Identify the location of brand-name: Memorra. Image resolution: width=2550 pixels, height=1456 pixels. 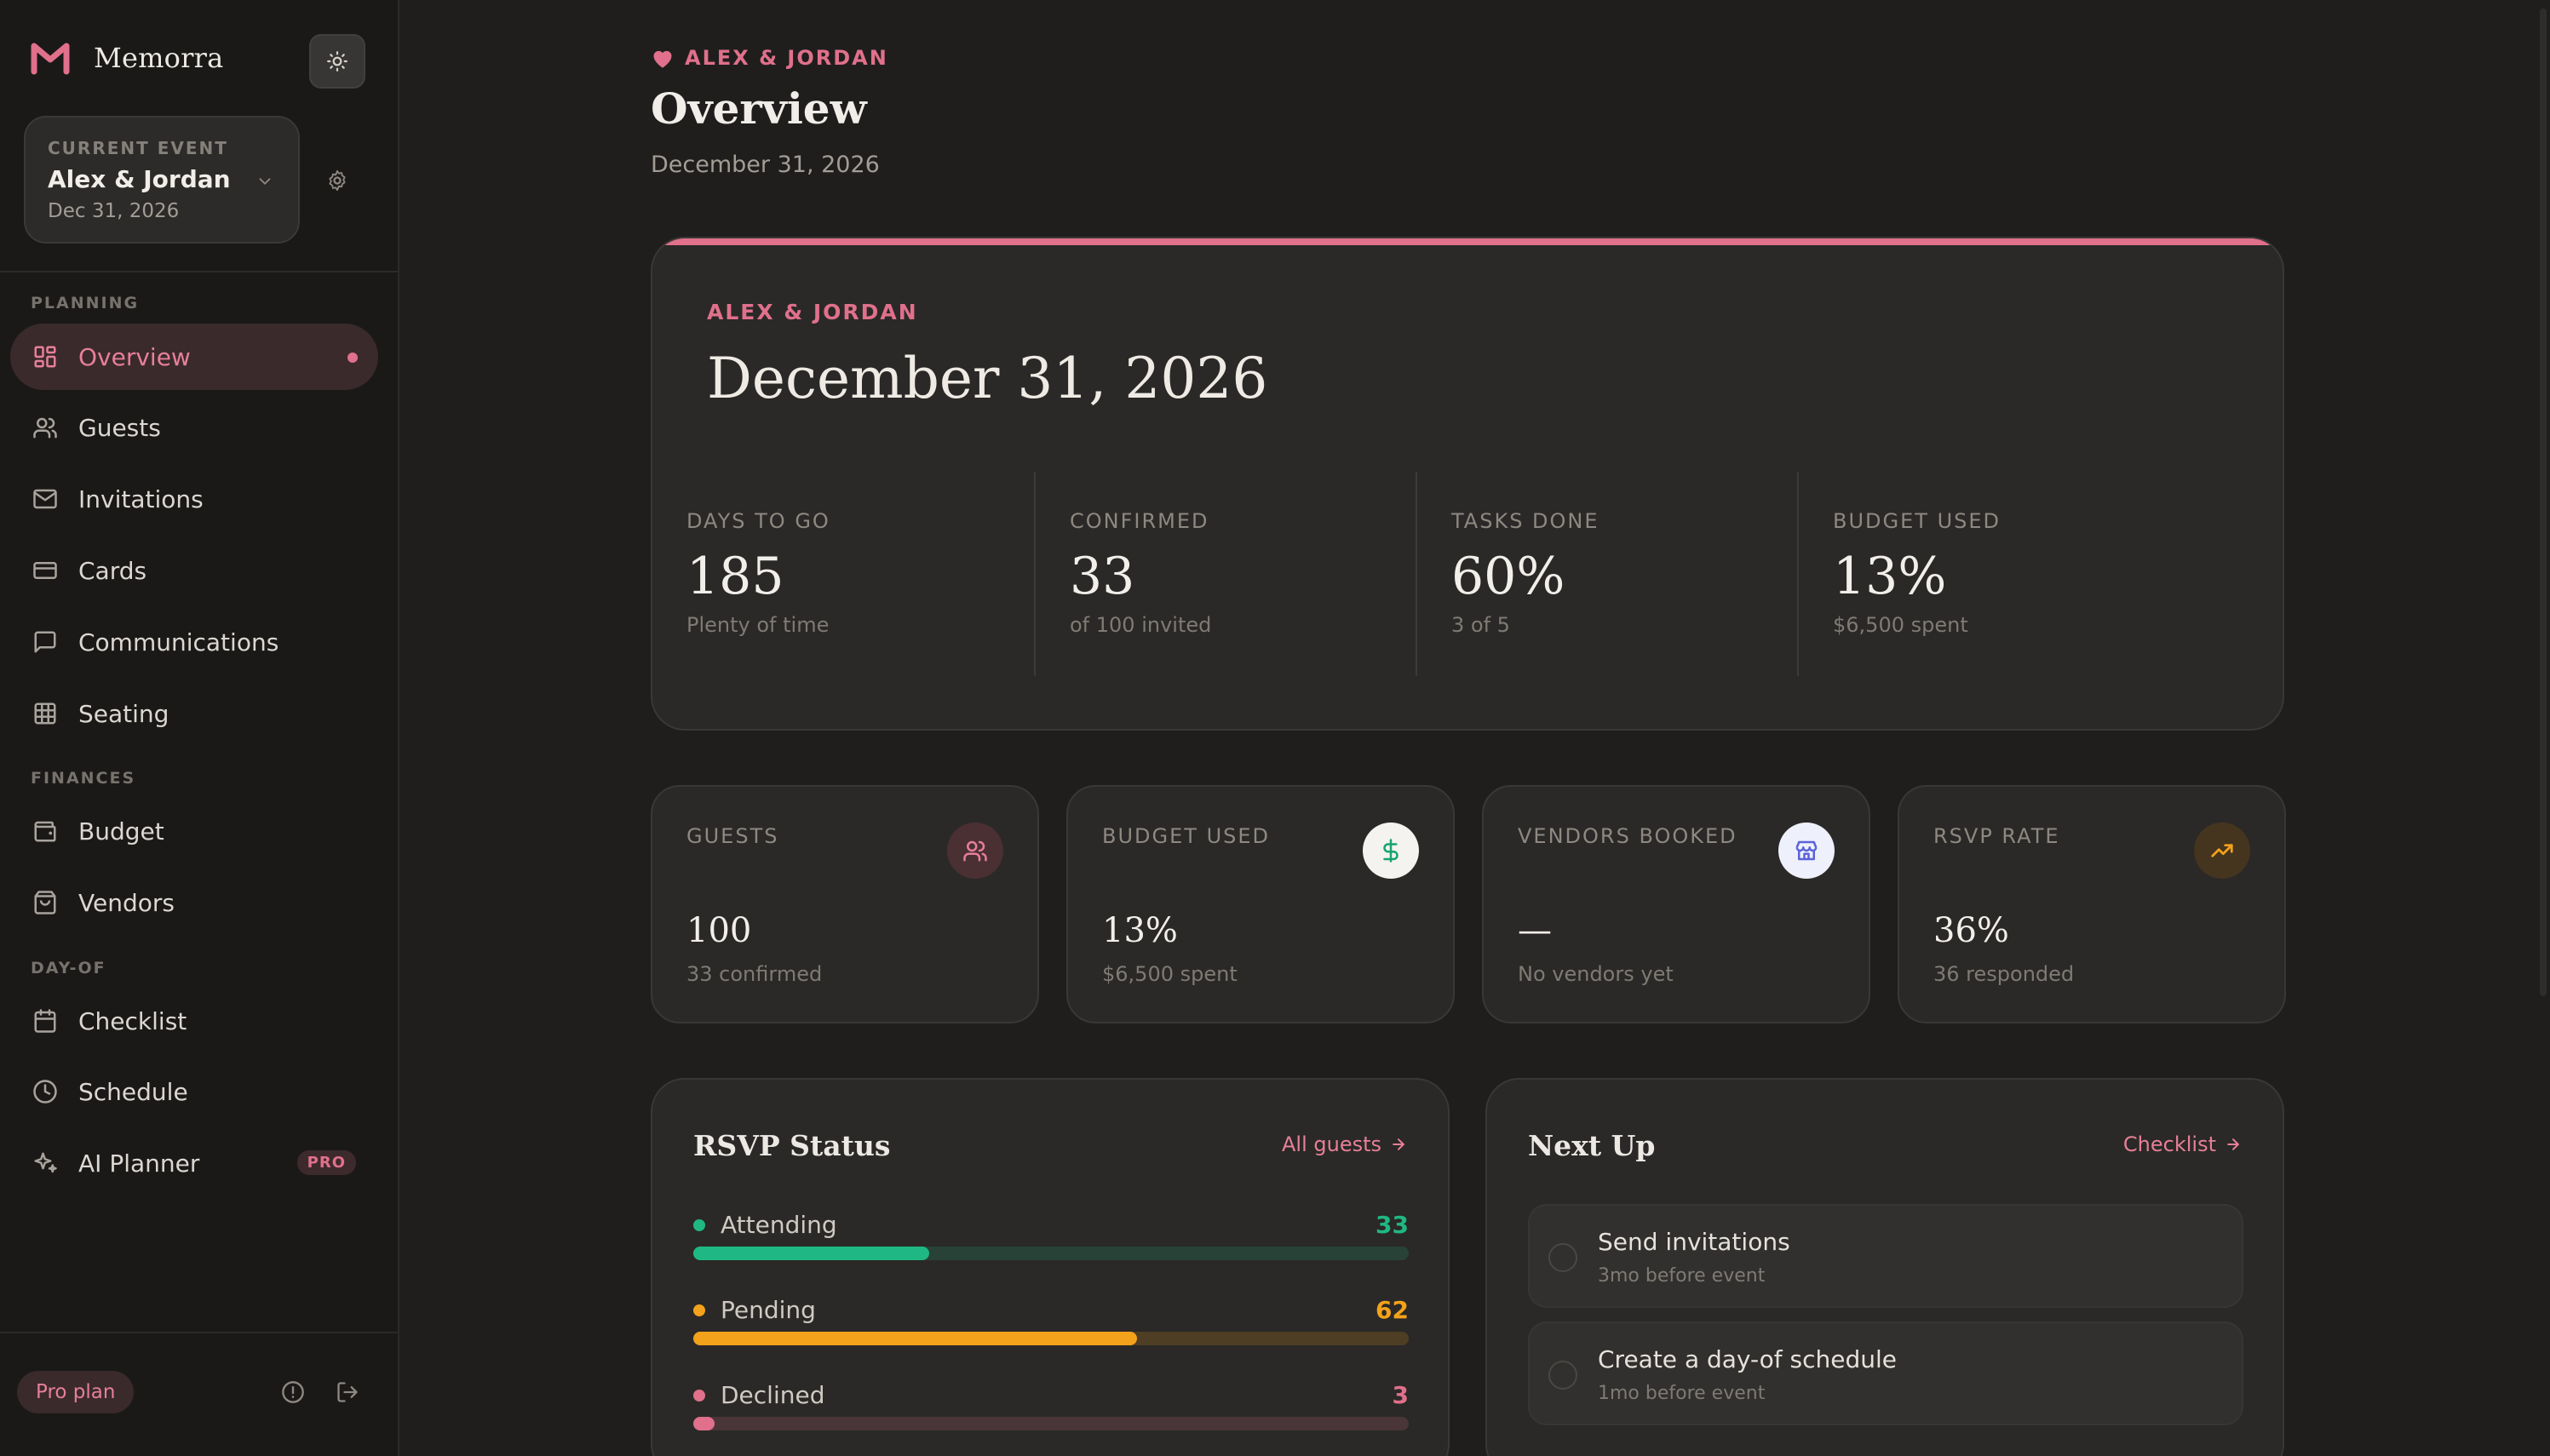
(159, 58).